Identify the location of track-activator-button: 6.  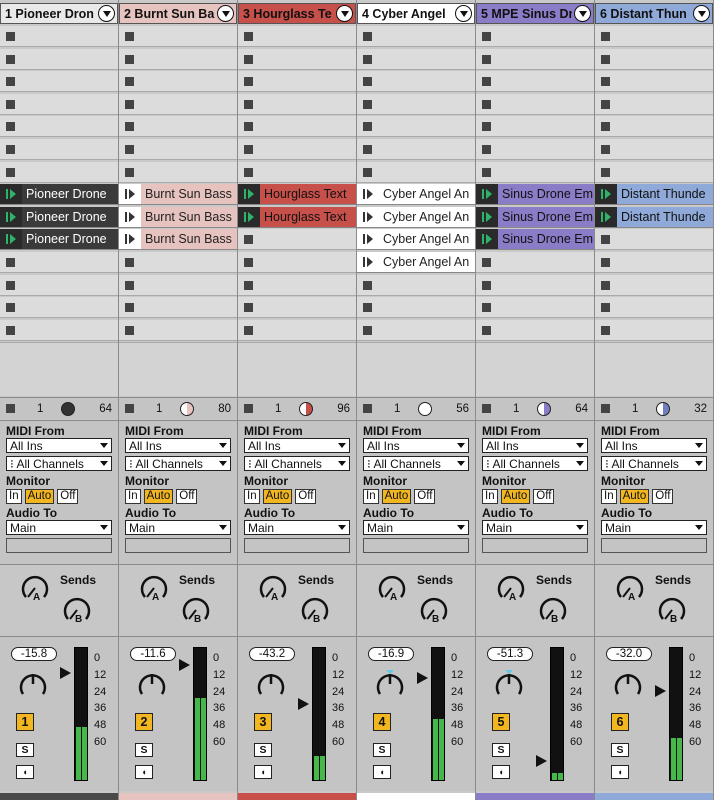
(620, 722).